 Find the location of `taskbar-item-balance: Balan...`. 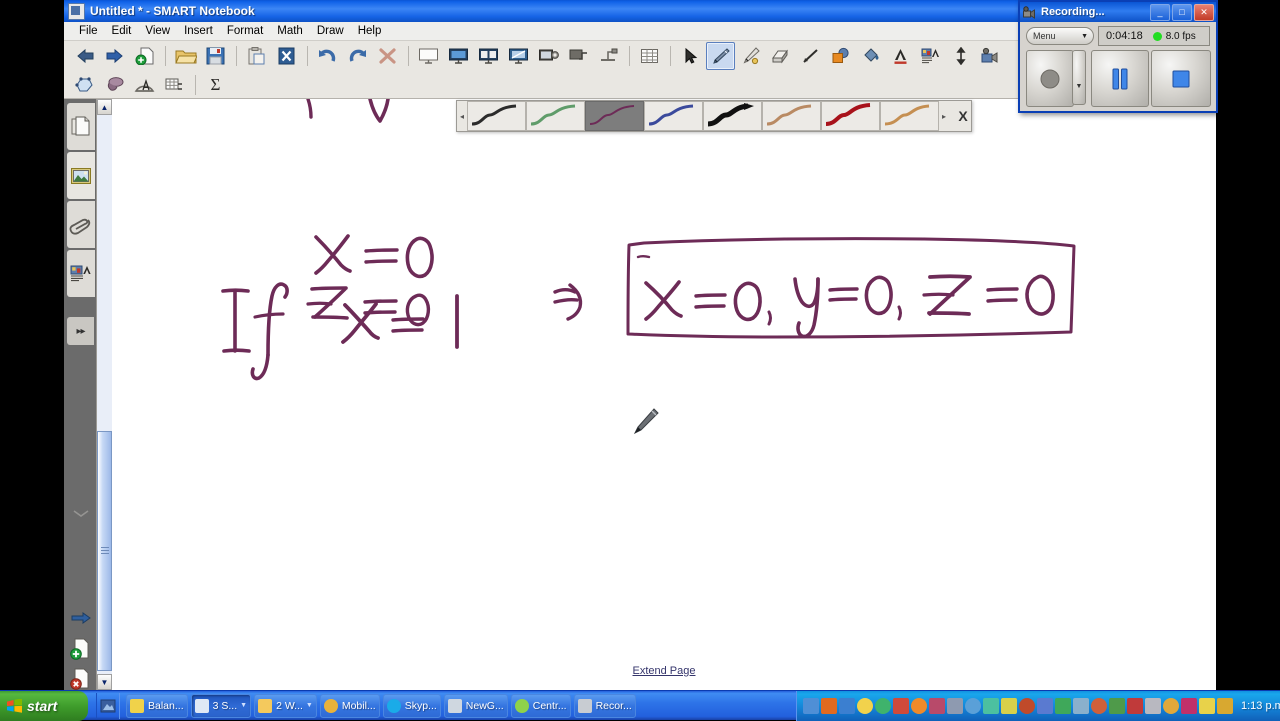

taskbar-item-balance: Balan... is located at coordinates (157, 705).